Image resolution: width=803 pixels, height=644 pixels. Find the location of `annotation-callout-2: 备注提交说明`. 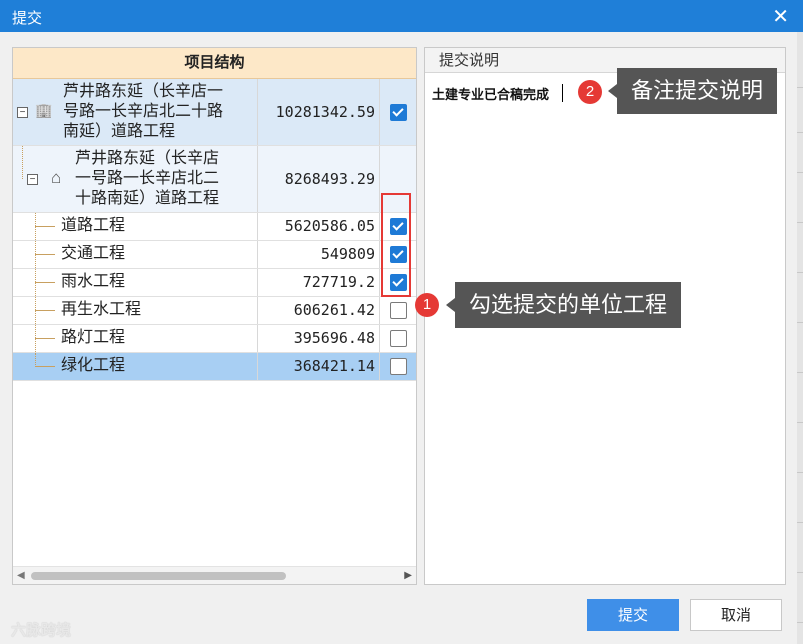

annotation-callout-2: 备注提交说明 is located at coordinates (692, 91).